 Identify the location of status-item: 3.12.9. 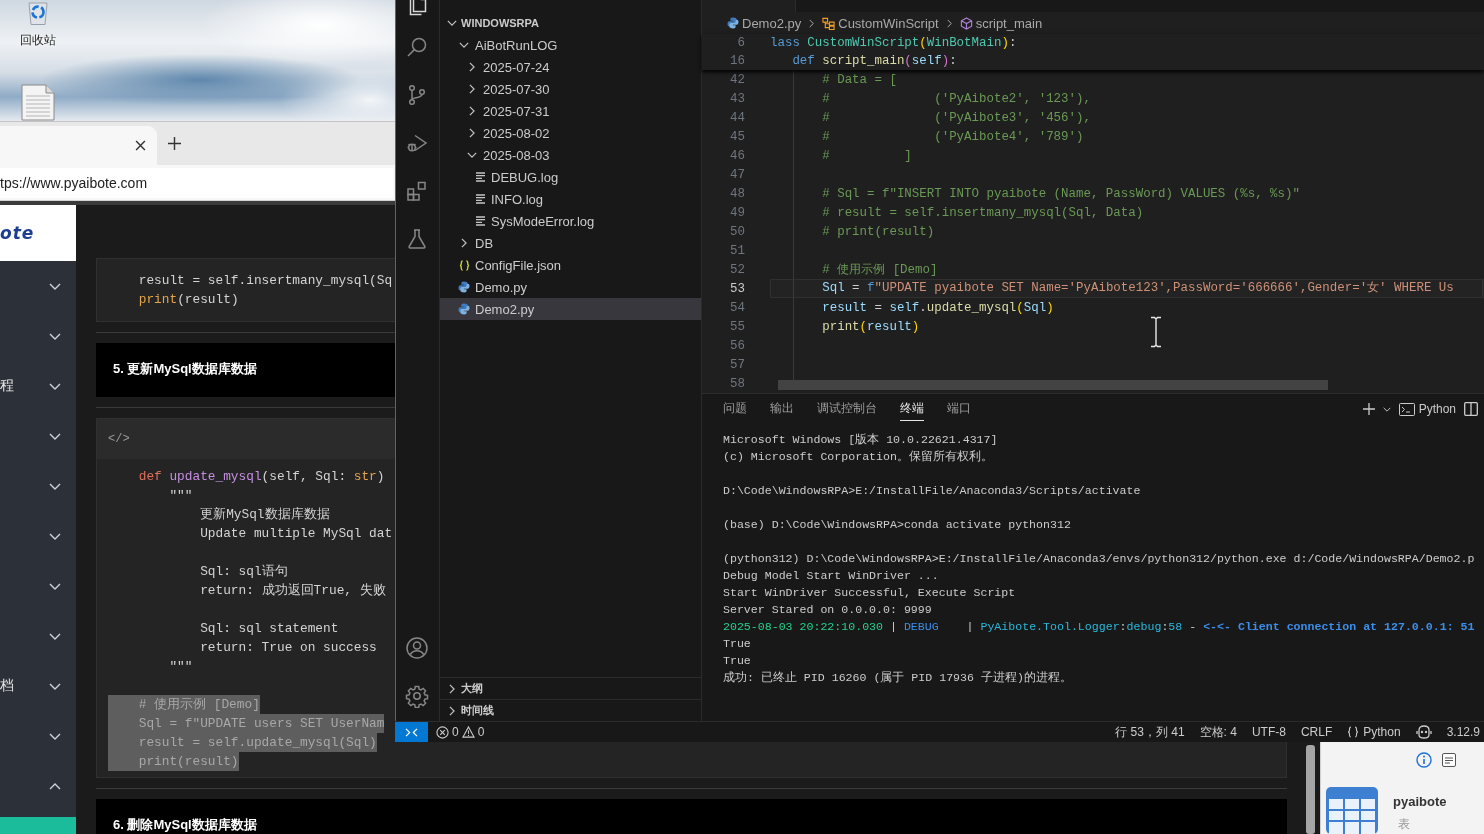
(1463, 732).